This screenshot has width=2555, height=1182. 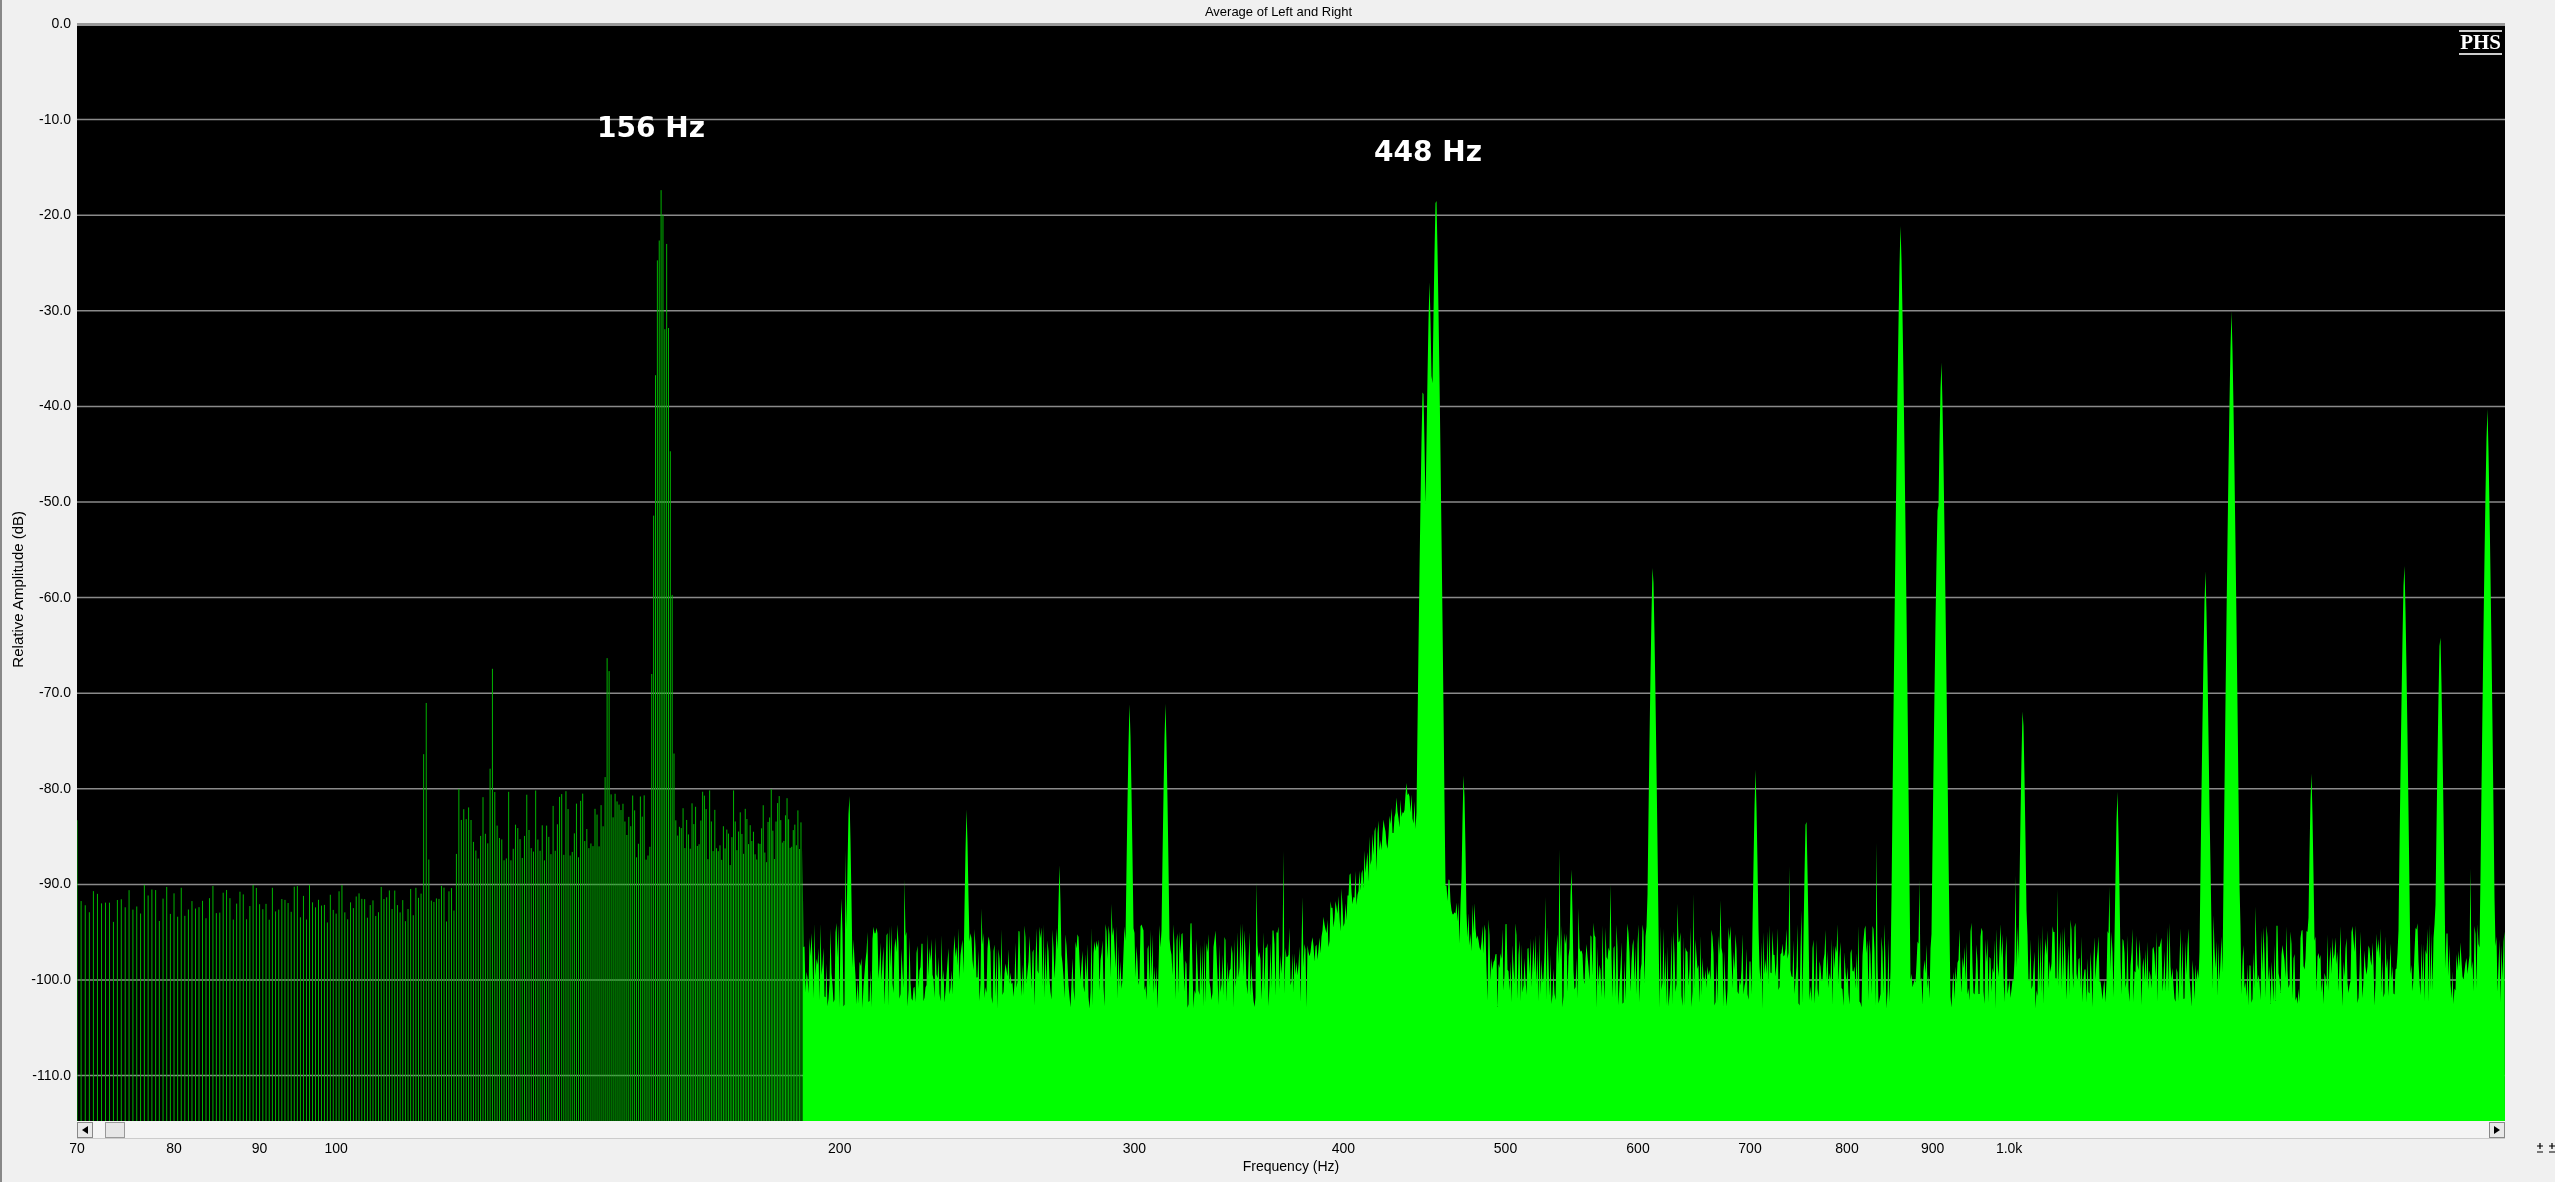 I want to click on y-tick-label: -60.0, so click(x=55, y=596).